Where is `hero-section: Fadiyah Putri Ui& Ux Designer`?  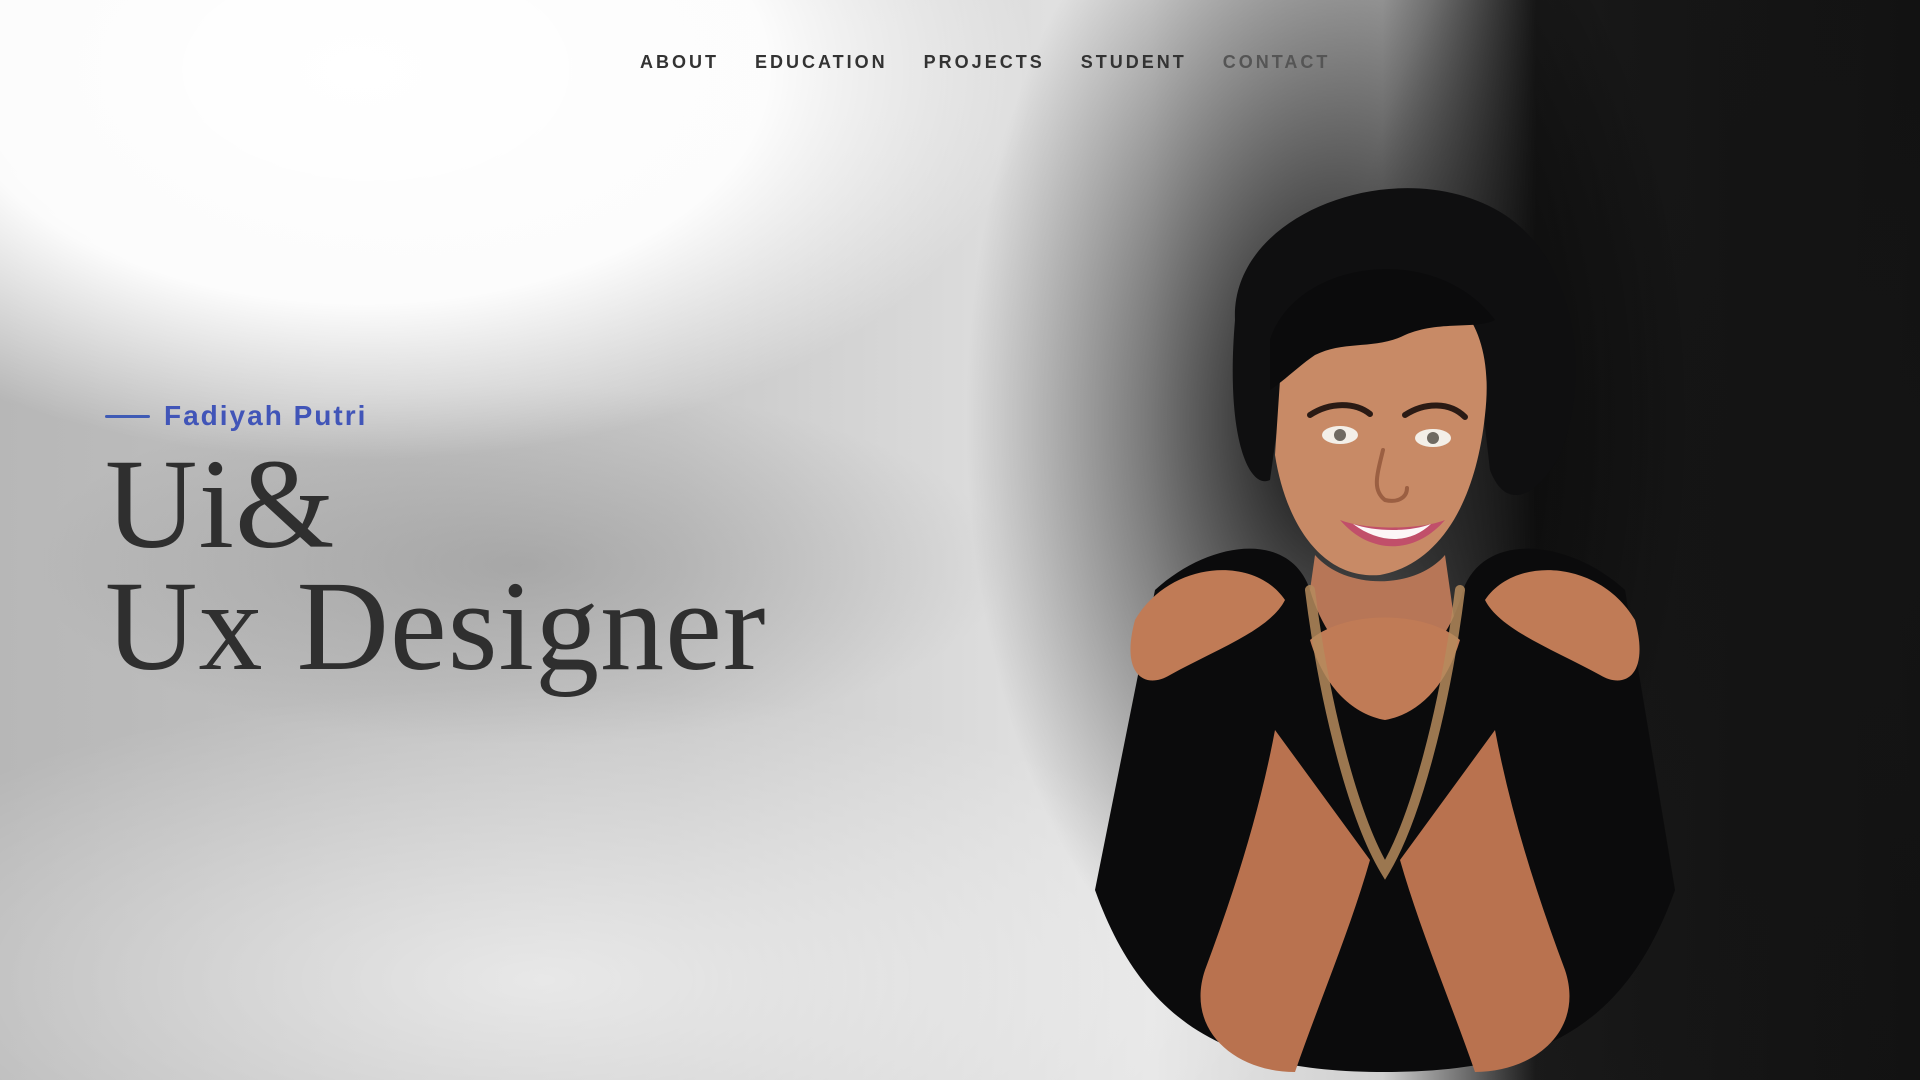
hero-section: Fadiyah Putri Ui& Ux Designer is located at coordinates (555, 548).